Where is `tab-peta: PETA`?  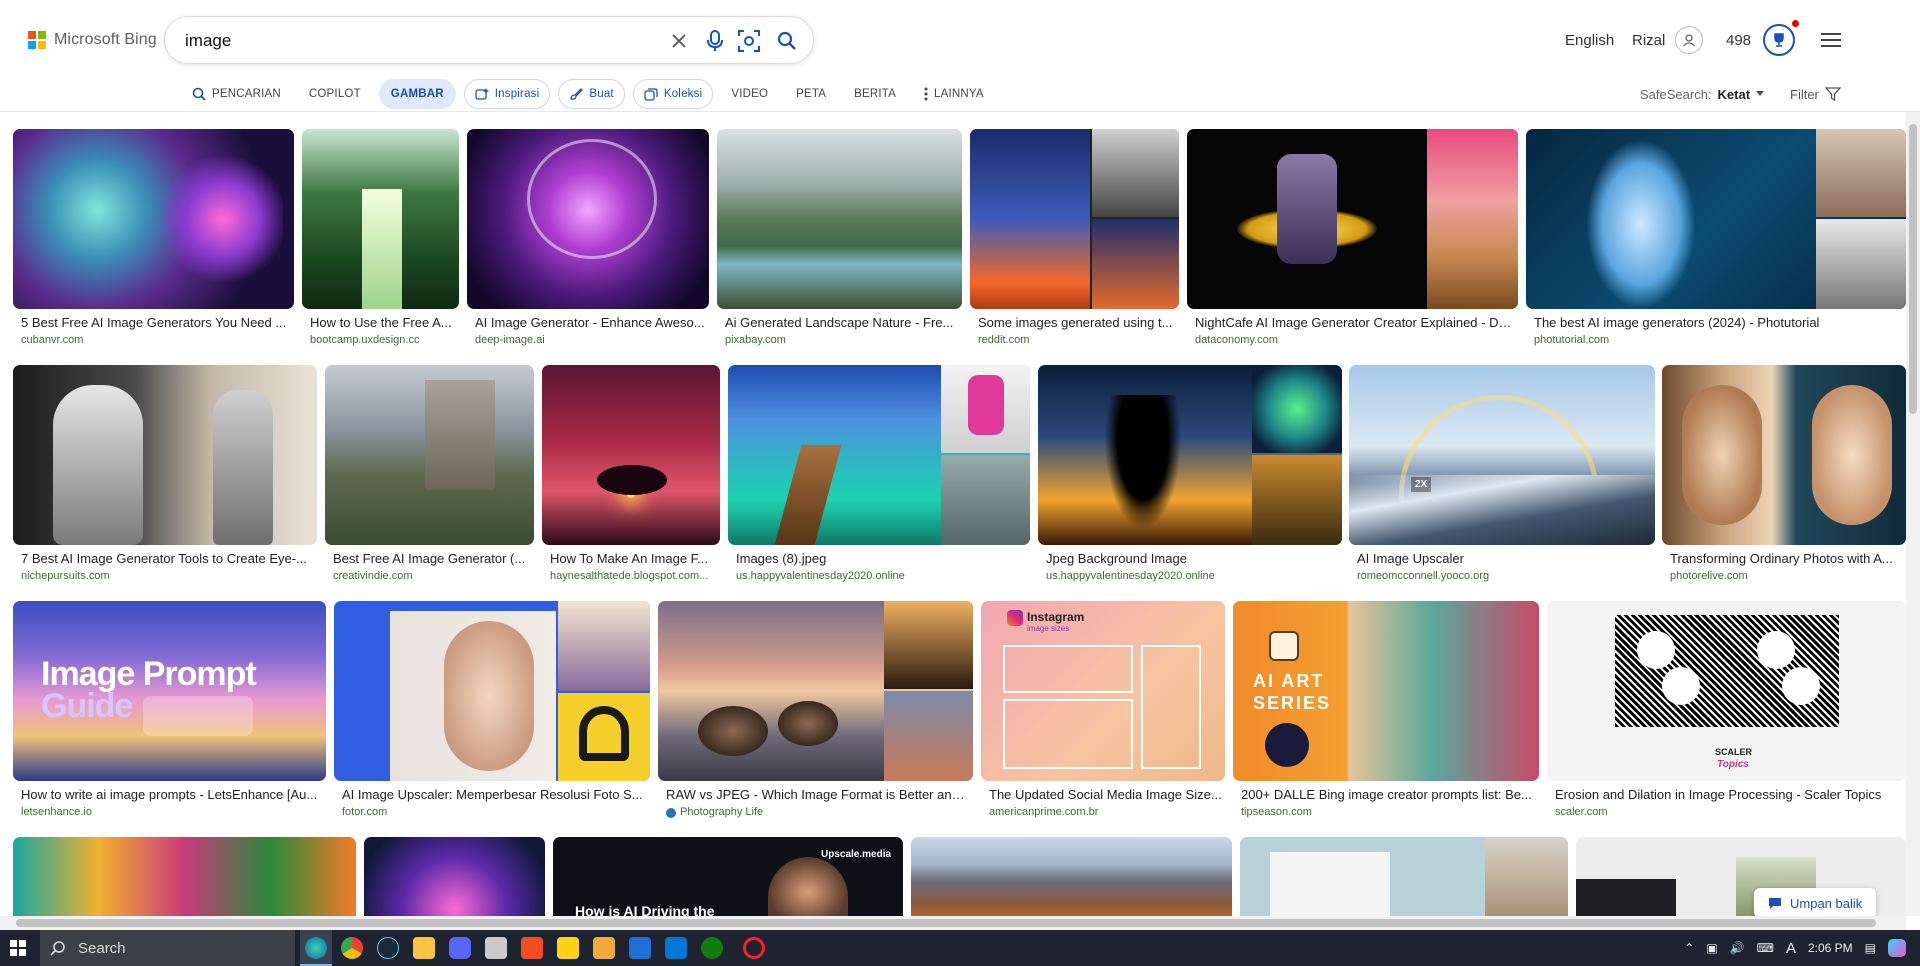
tab-peta: PETA is located at coordinates (811, 94).